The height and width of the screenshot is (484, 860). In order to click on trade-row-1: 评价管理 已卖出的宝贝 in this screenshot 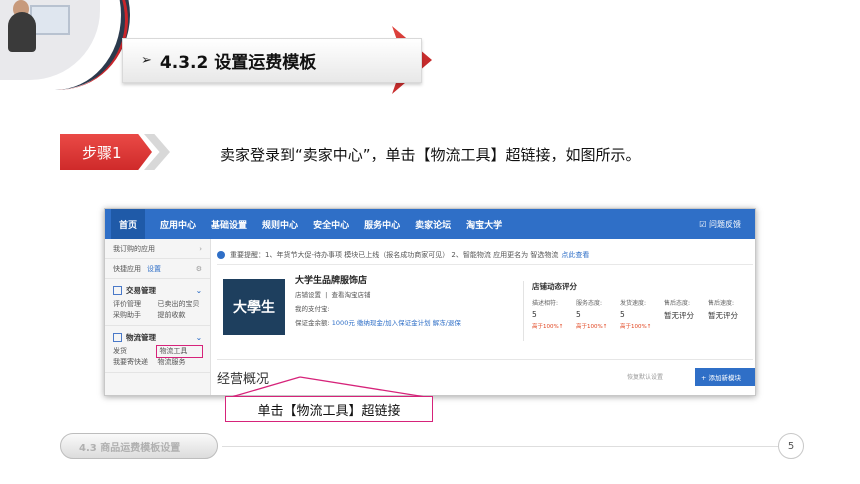, I will do `click(157, 304)`.